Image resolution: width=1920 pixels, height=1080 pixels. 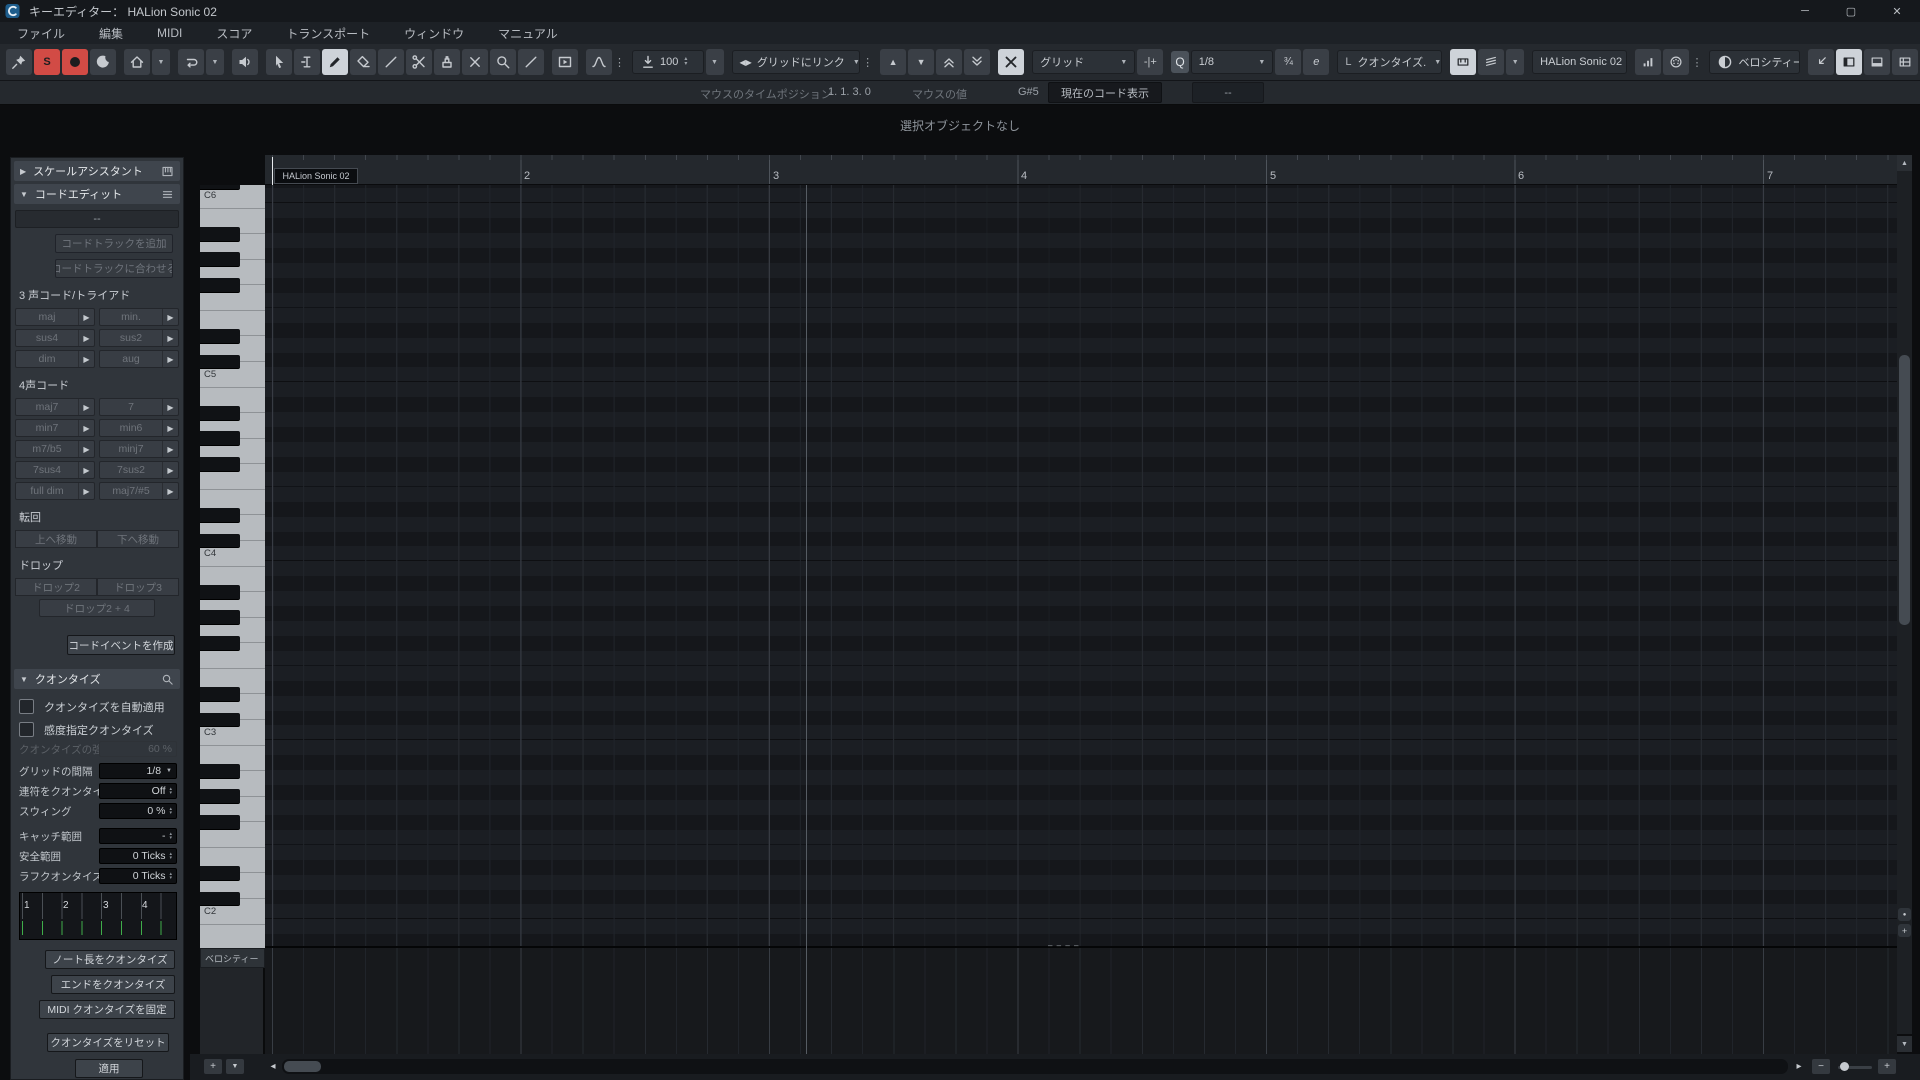 What do you see at coordinates (335, 62) in the screenshot?
I see `draw-tool-button` at bounding box center [335, 62].